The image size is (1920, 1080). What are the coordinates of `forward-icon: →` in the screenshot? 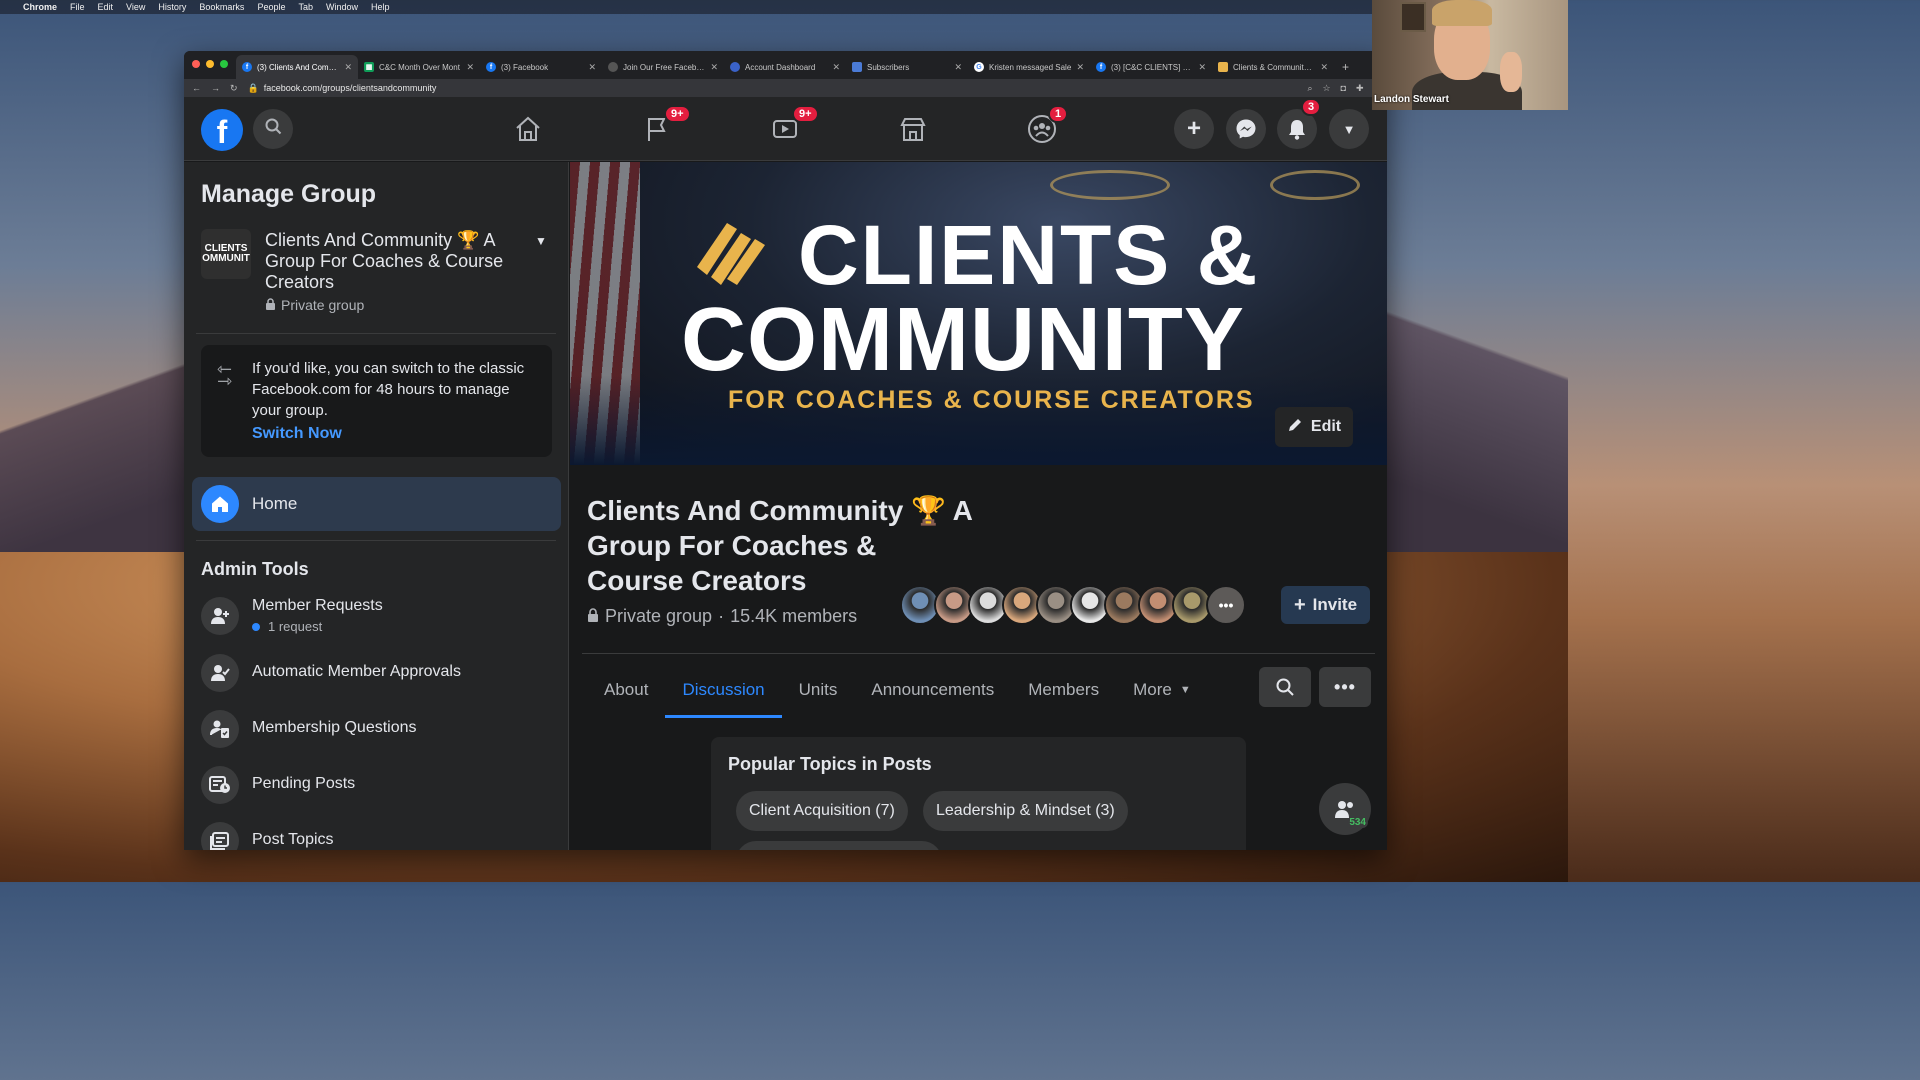 It's located at (215, 88).